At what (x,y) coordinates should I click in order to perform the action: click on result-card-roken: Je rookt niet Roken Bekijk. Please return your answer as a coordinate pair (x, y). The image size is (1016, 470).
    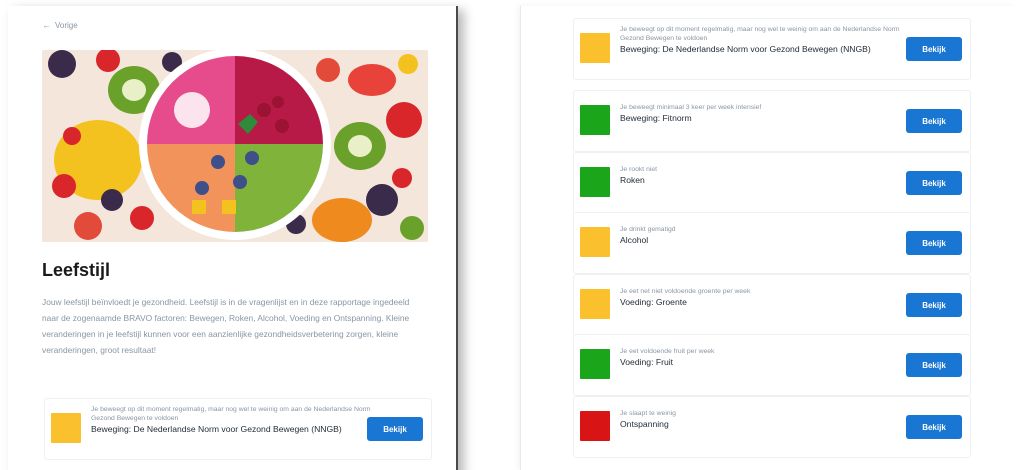
    Looking at the image, I should click on (772, 183).